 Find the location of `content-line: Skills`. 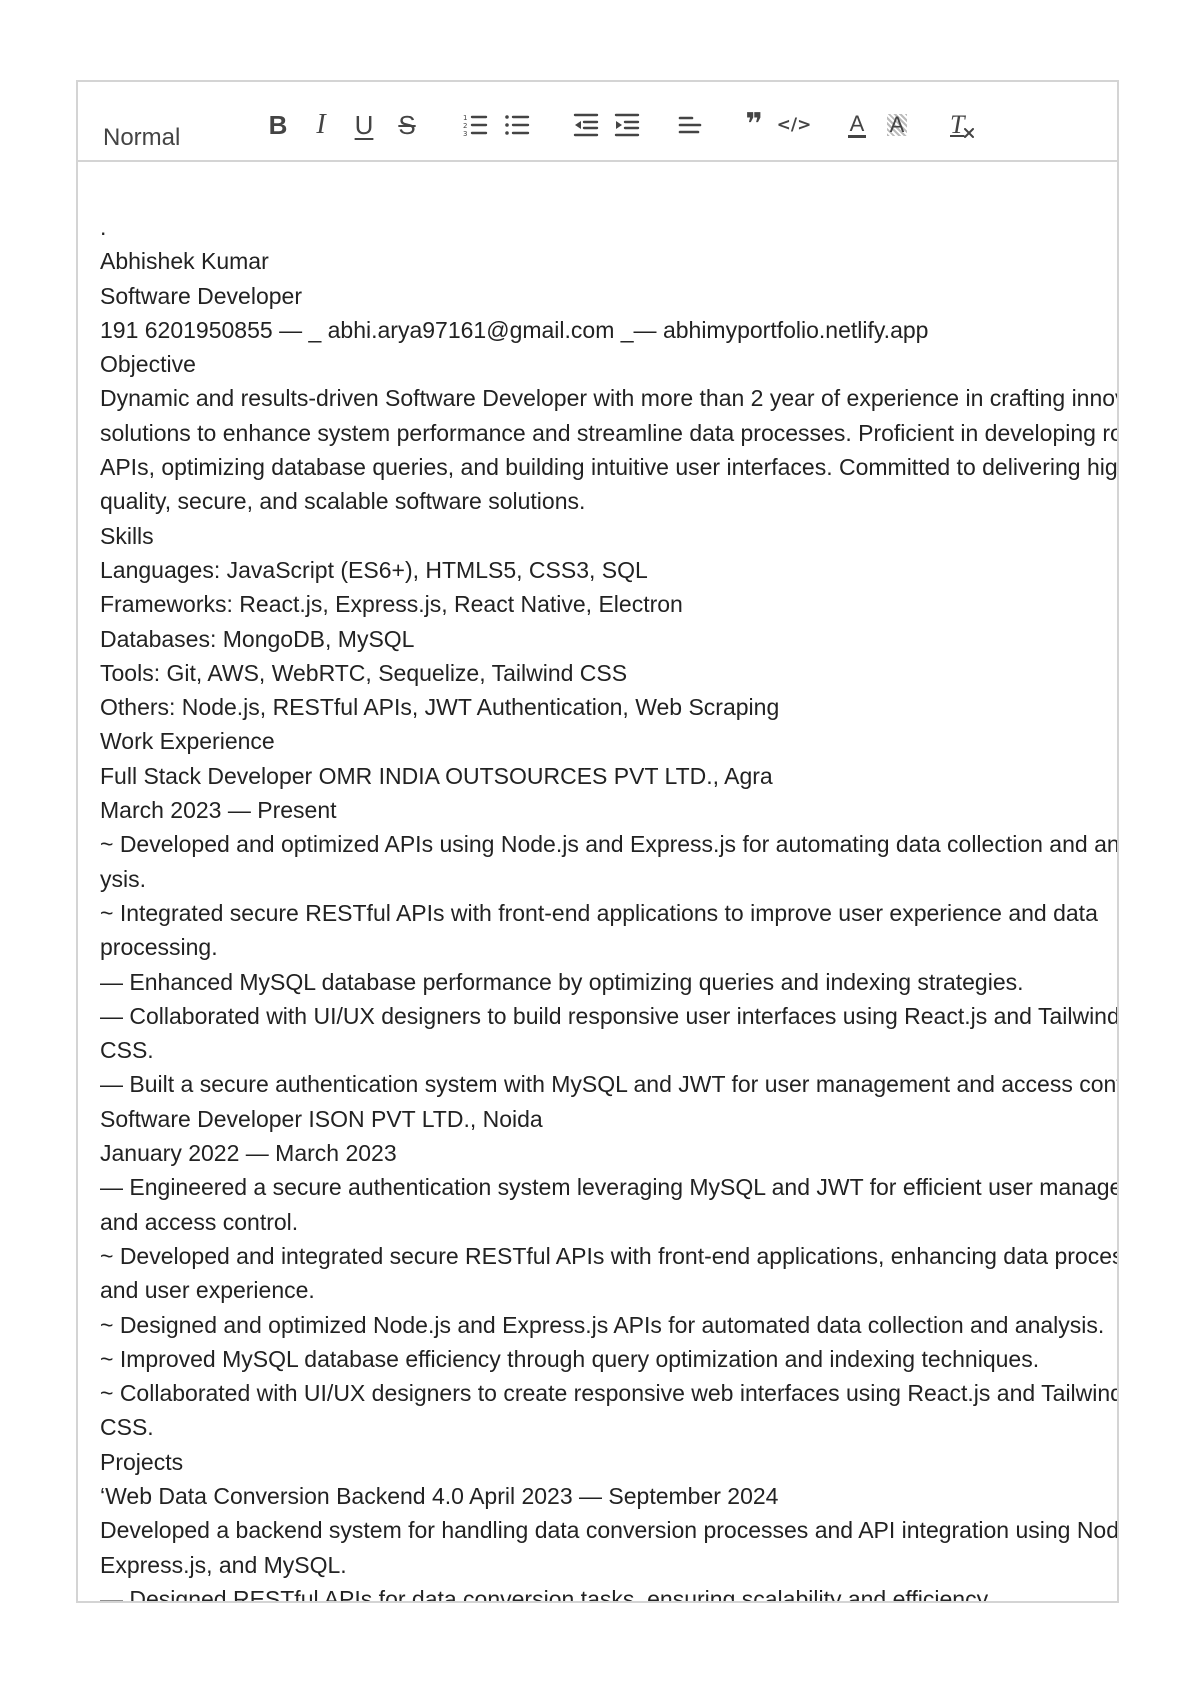

content-line: Skills is located at coordinates (127, 535).